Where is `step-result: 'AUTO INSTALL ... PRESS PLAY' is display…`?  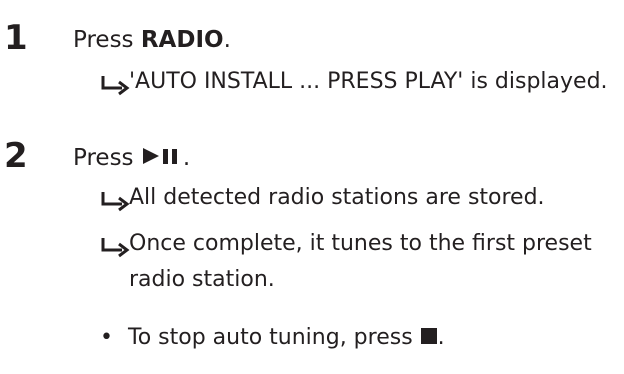
step-result: 'AUTO INSTALL ... PRESS PLAY' is display… is located at coordinates (357, 82).